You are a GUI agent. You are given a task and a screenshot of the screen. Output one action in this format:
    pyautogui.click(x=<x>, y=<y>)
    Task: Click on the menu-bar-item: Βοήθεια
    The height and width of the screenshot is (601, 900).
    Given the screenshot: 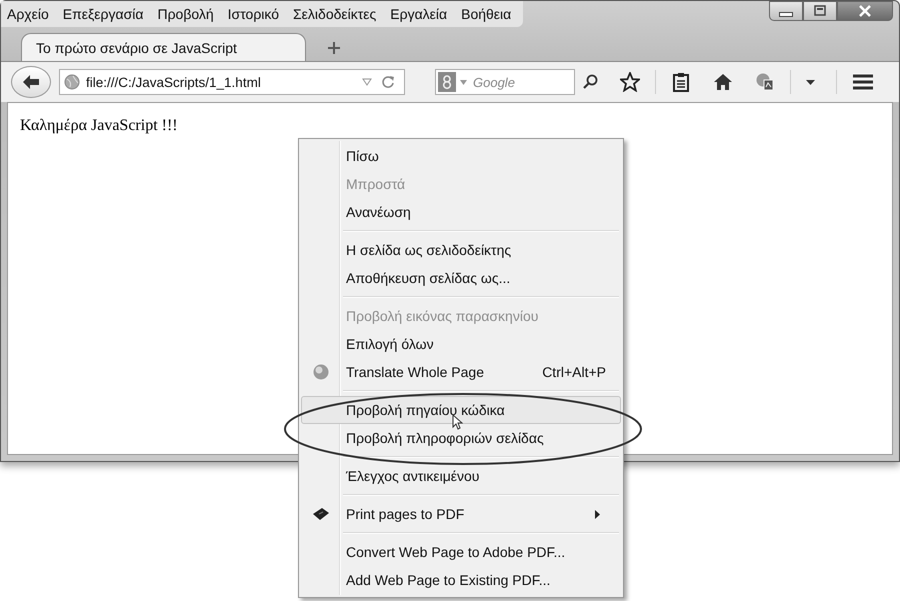 What is the action you would take?
    pyautogui.click(x=486, y=14)
    